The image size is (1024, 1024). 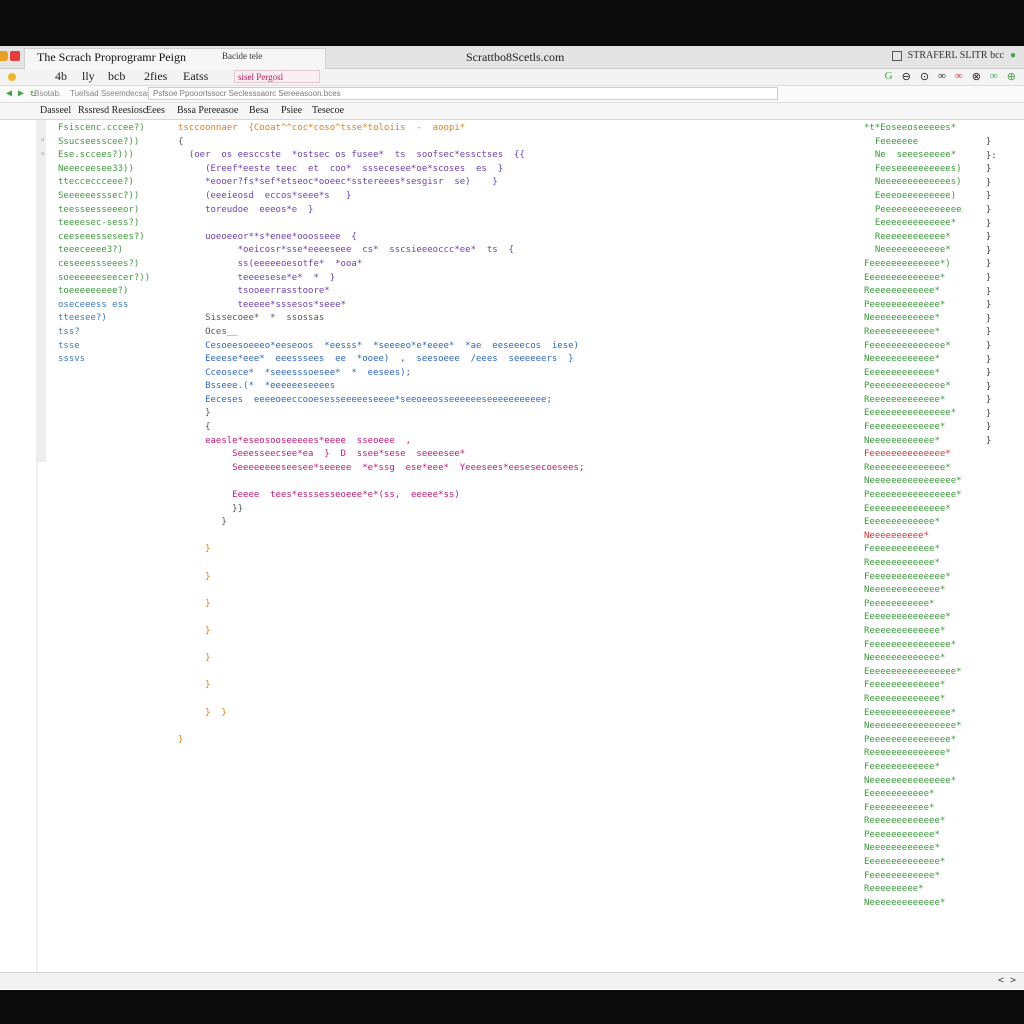 What do you see at coordinates (101, 236) in the screenshot?
I see `left-line: ceeseeessesees?)` at bounding box center [101, 236].